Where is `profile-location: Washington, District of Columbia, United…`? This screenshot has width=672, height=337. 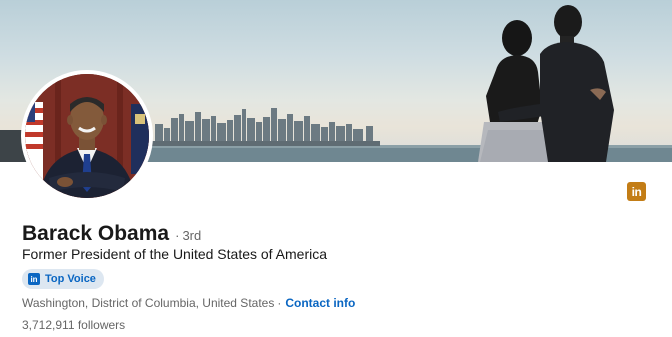 profile-location: Washington, District of Columbia, United… is located at coordinates (148, 303).